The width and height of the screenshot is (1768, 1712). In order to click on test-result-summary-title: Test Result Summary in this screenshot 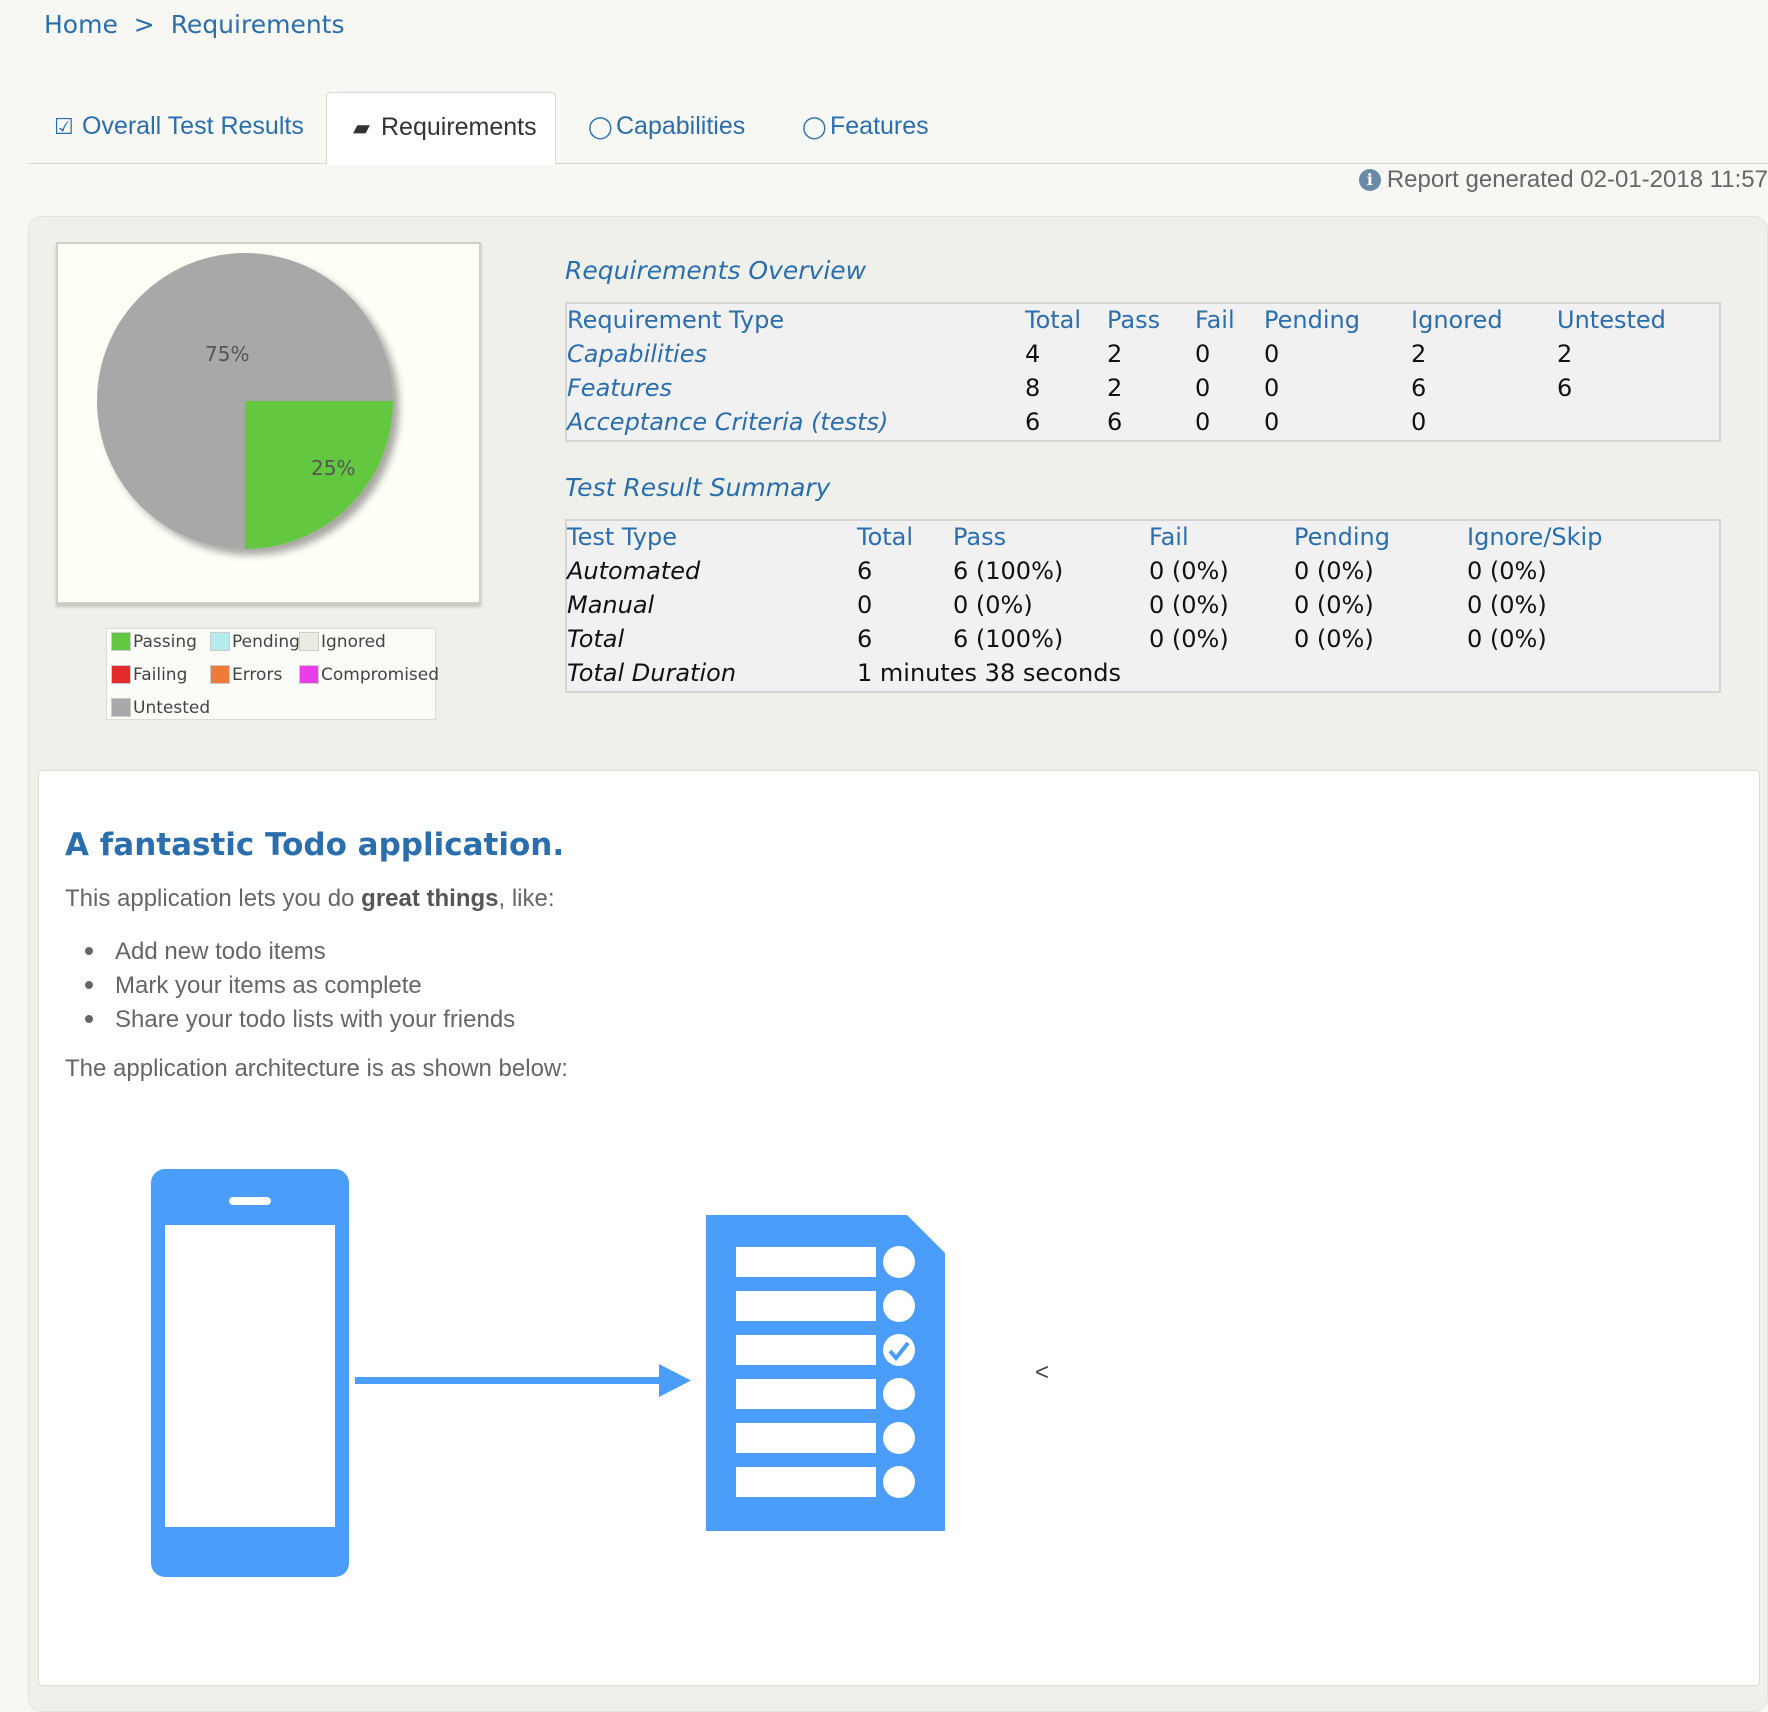, I will do `click(698, 487)`.